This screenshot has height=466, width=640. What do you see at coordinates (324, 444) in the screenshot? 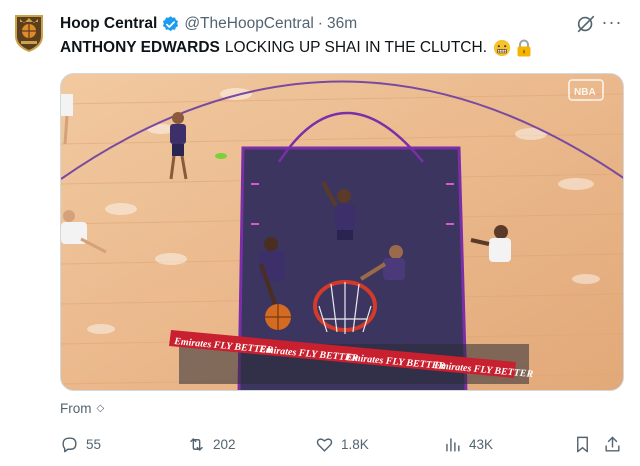
I see `heart-icon` at bounding box center [324, 444].